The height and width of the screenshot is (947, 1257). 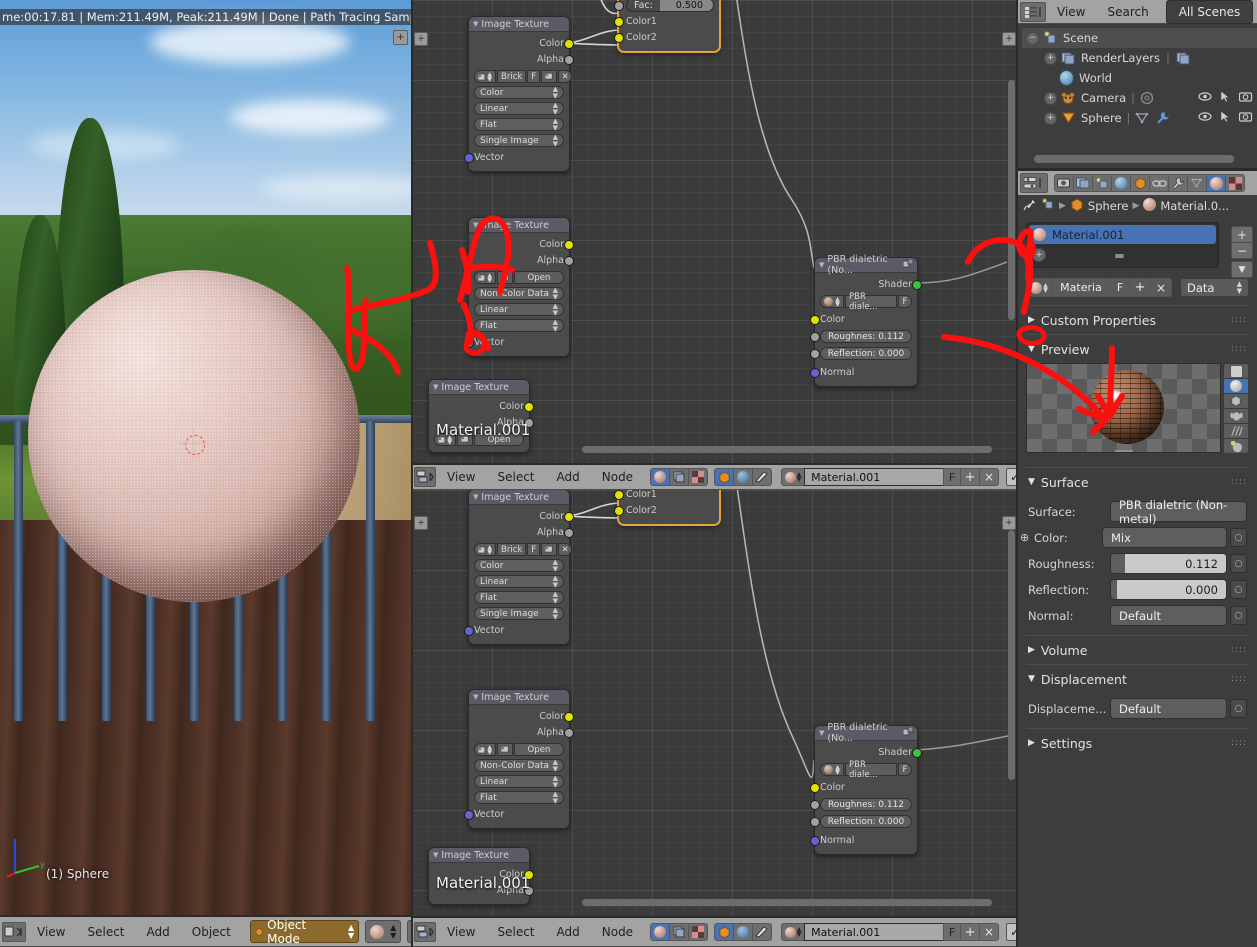 I want to click on socket-color1-icon, so click(x=619, y=495).